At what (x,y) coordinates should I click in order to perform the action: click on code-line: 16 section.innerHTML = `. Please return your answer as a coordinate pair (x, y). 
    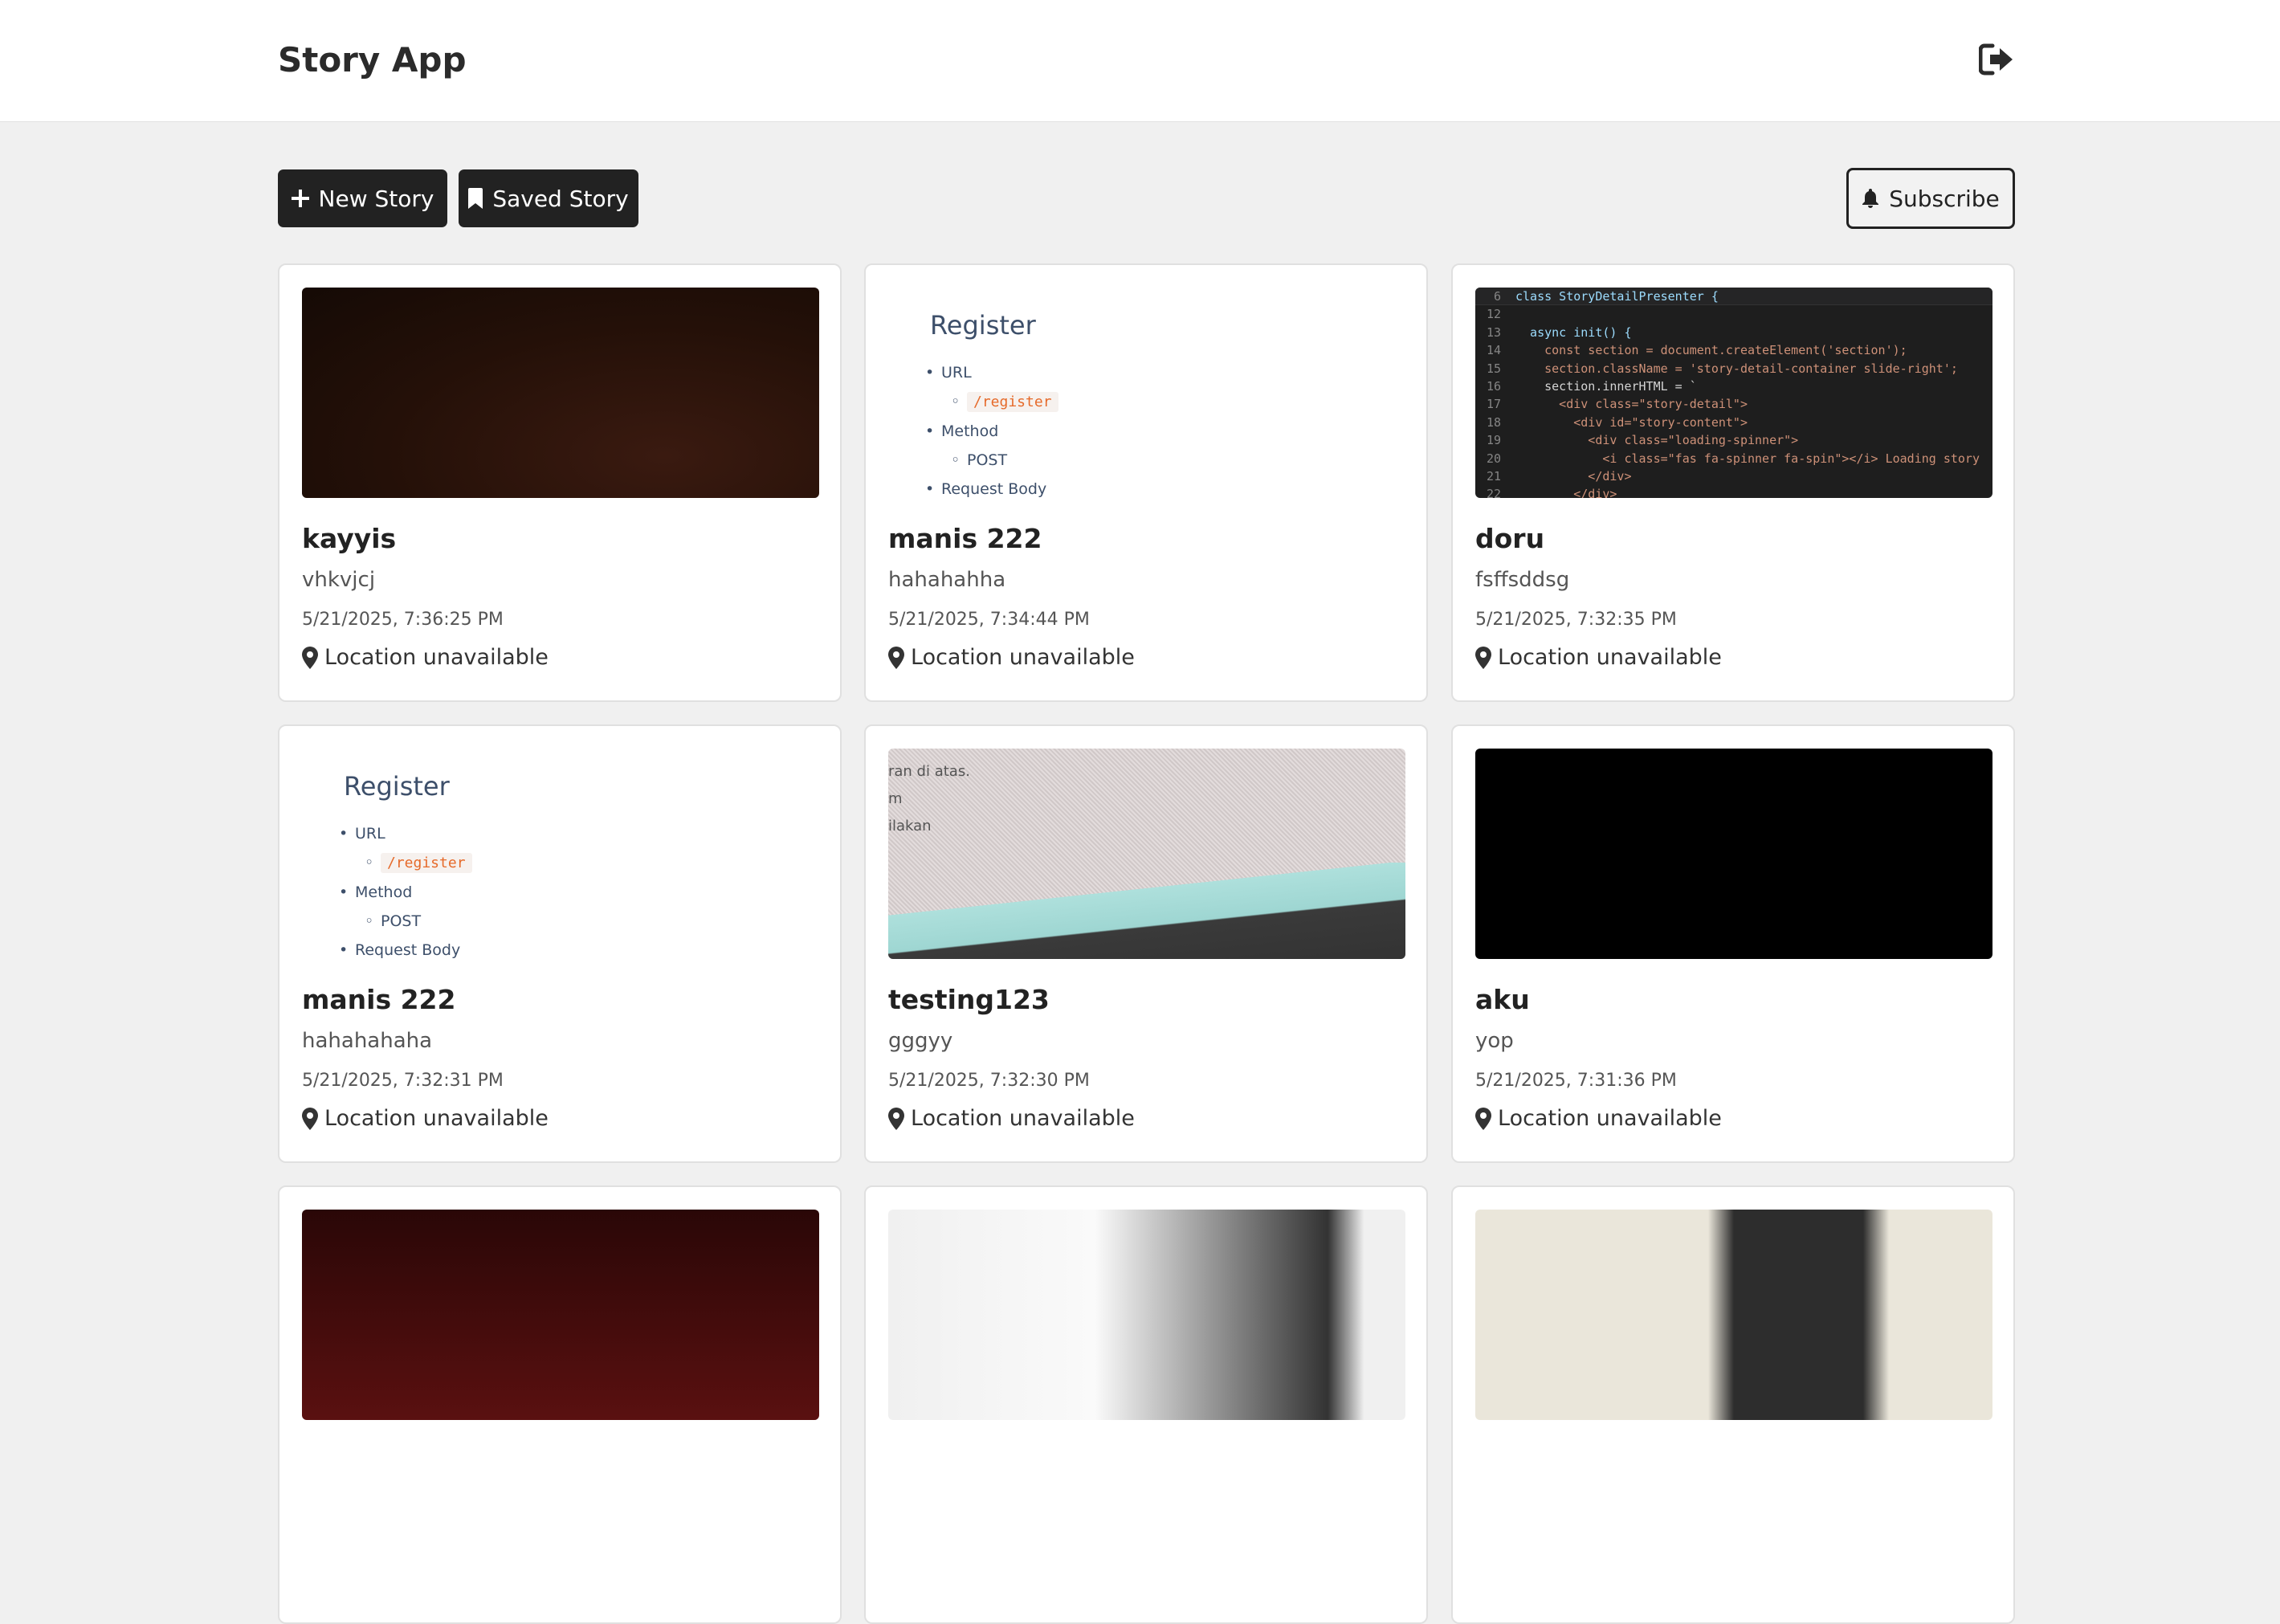
    Looking at the image, I should click on (1591, 386).